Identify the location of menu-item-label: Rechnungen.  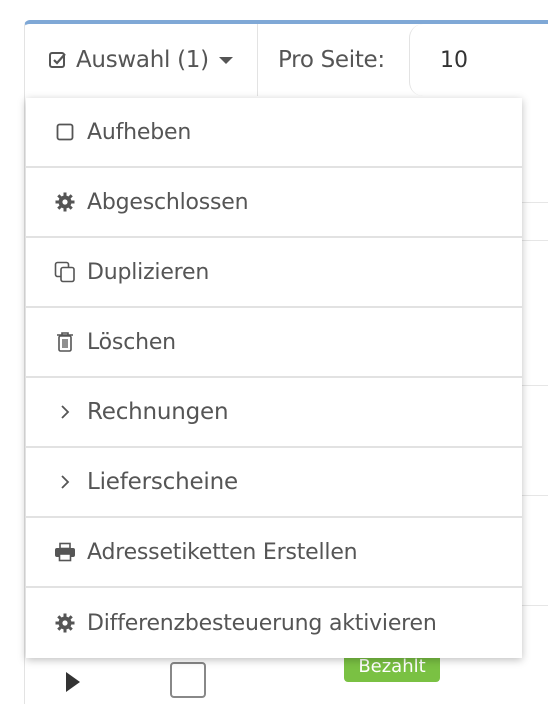
(158, 412).